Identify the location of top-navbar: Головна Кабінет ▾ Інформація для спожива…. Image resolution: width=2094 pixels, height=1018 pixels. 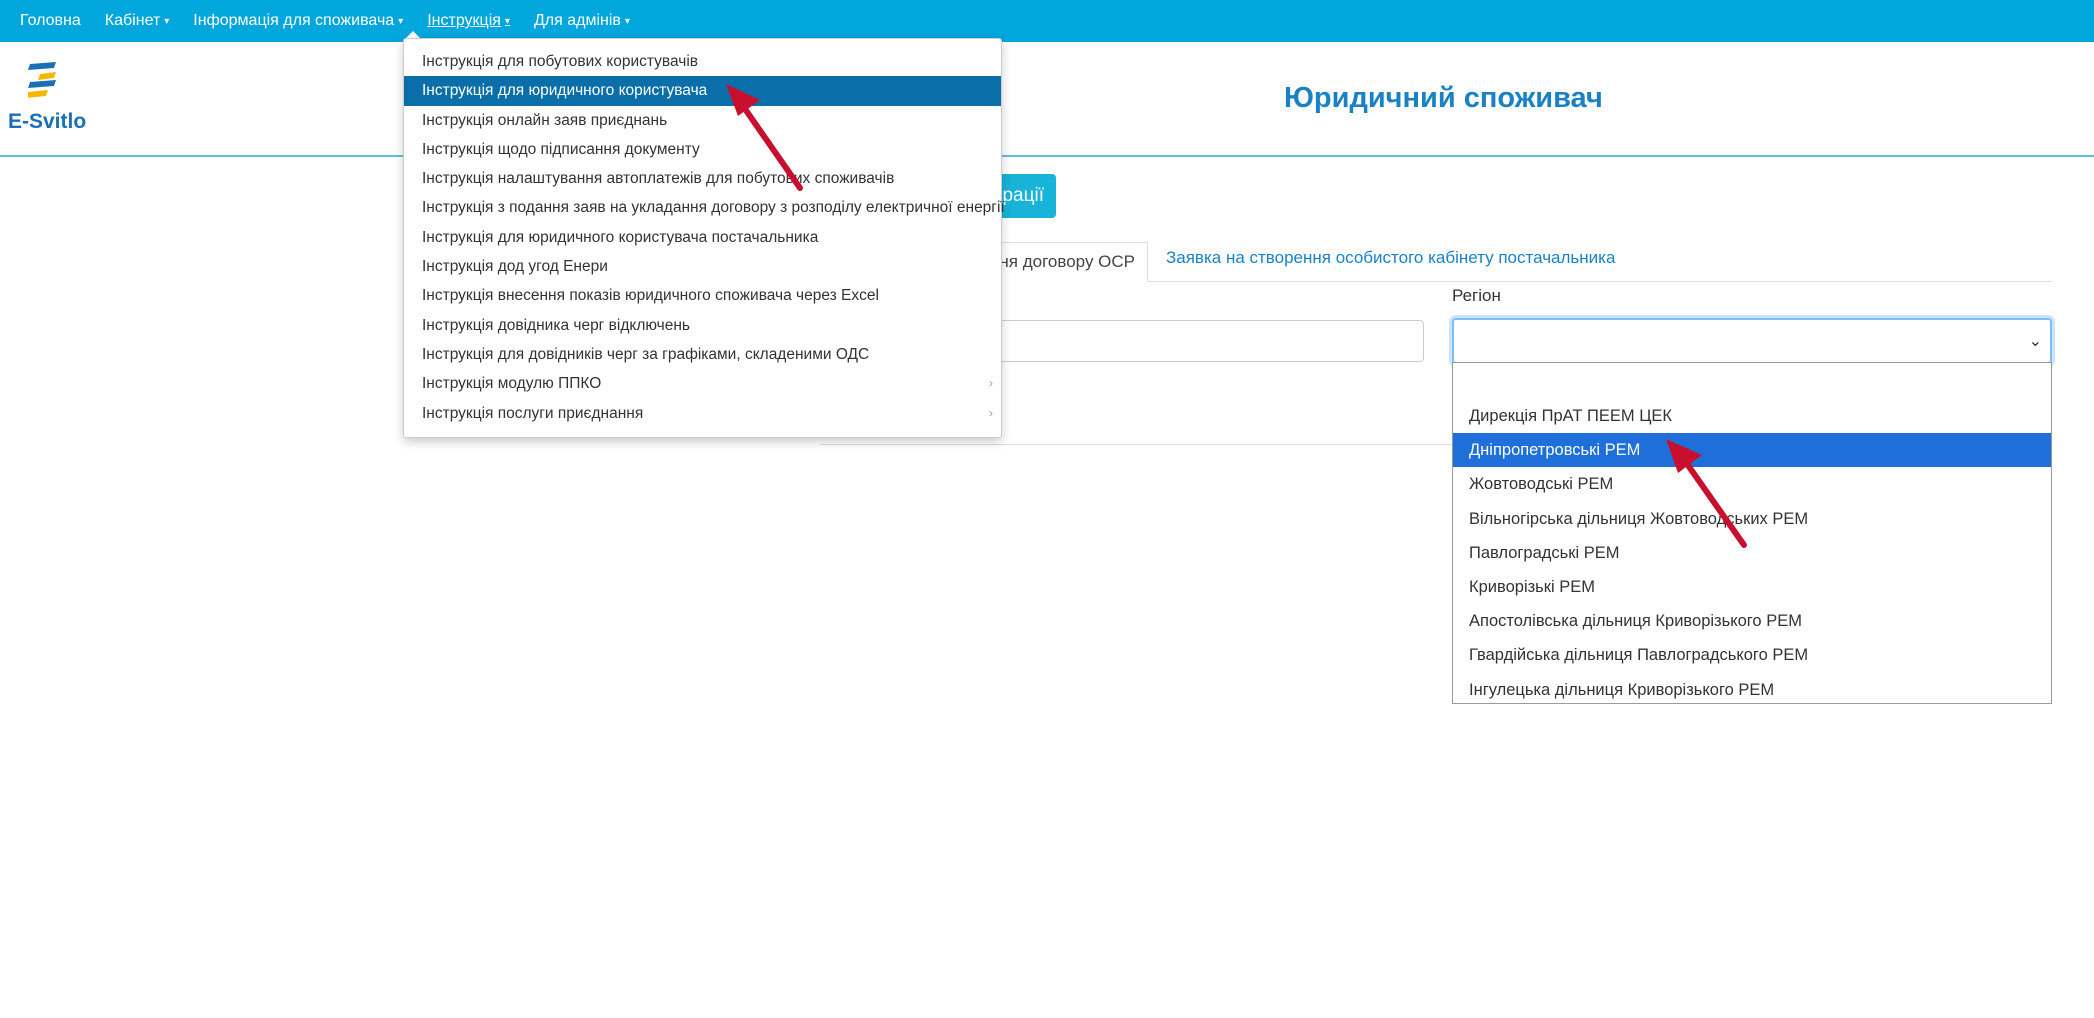
(1047, 21).